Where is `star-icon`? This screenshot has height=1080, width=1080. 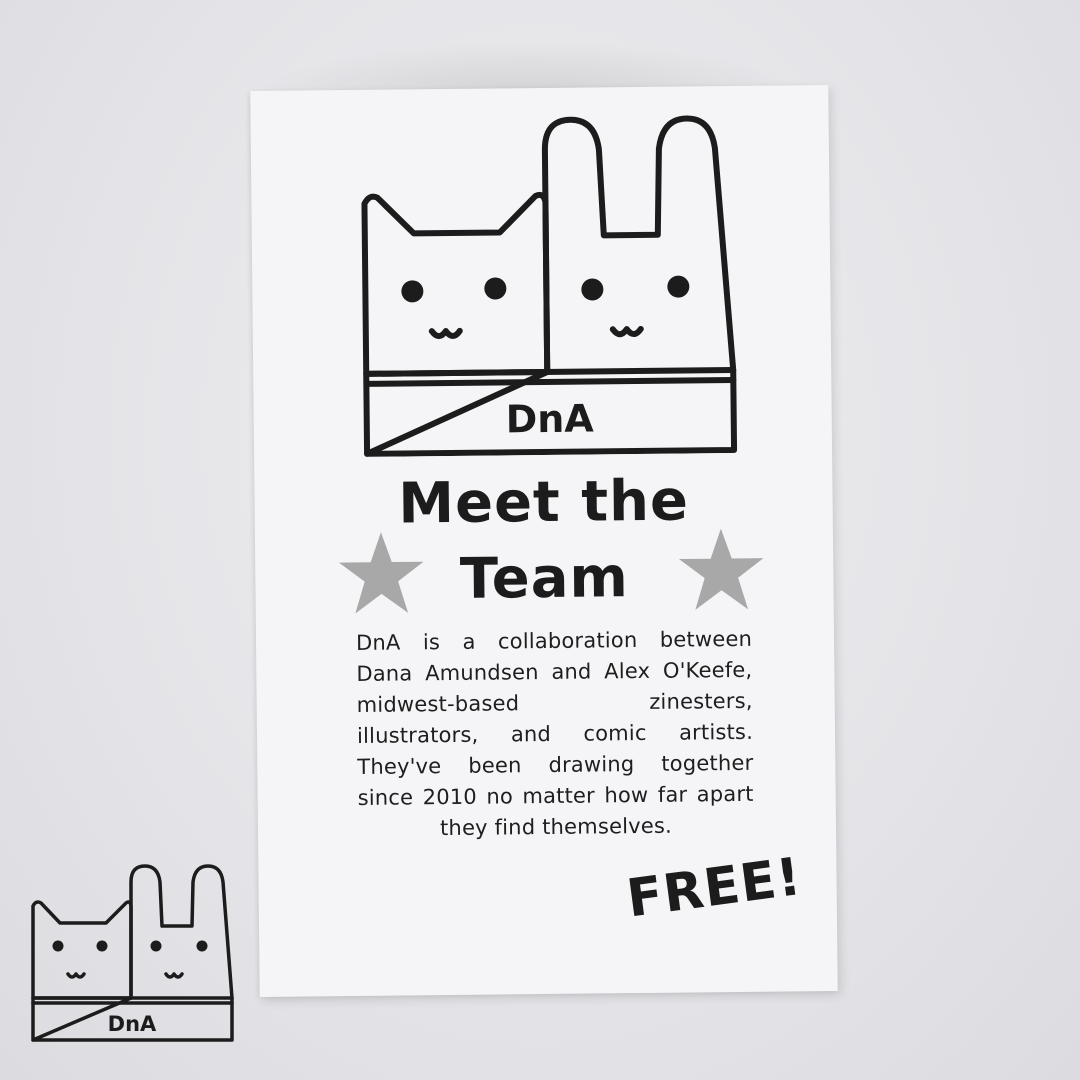
star-icon is located at coordinates (721, 569).